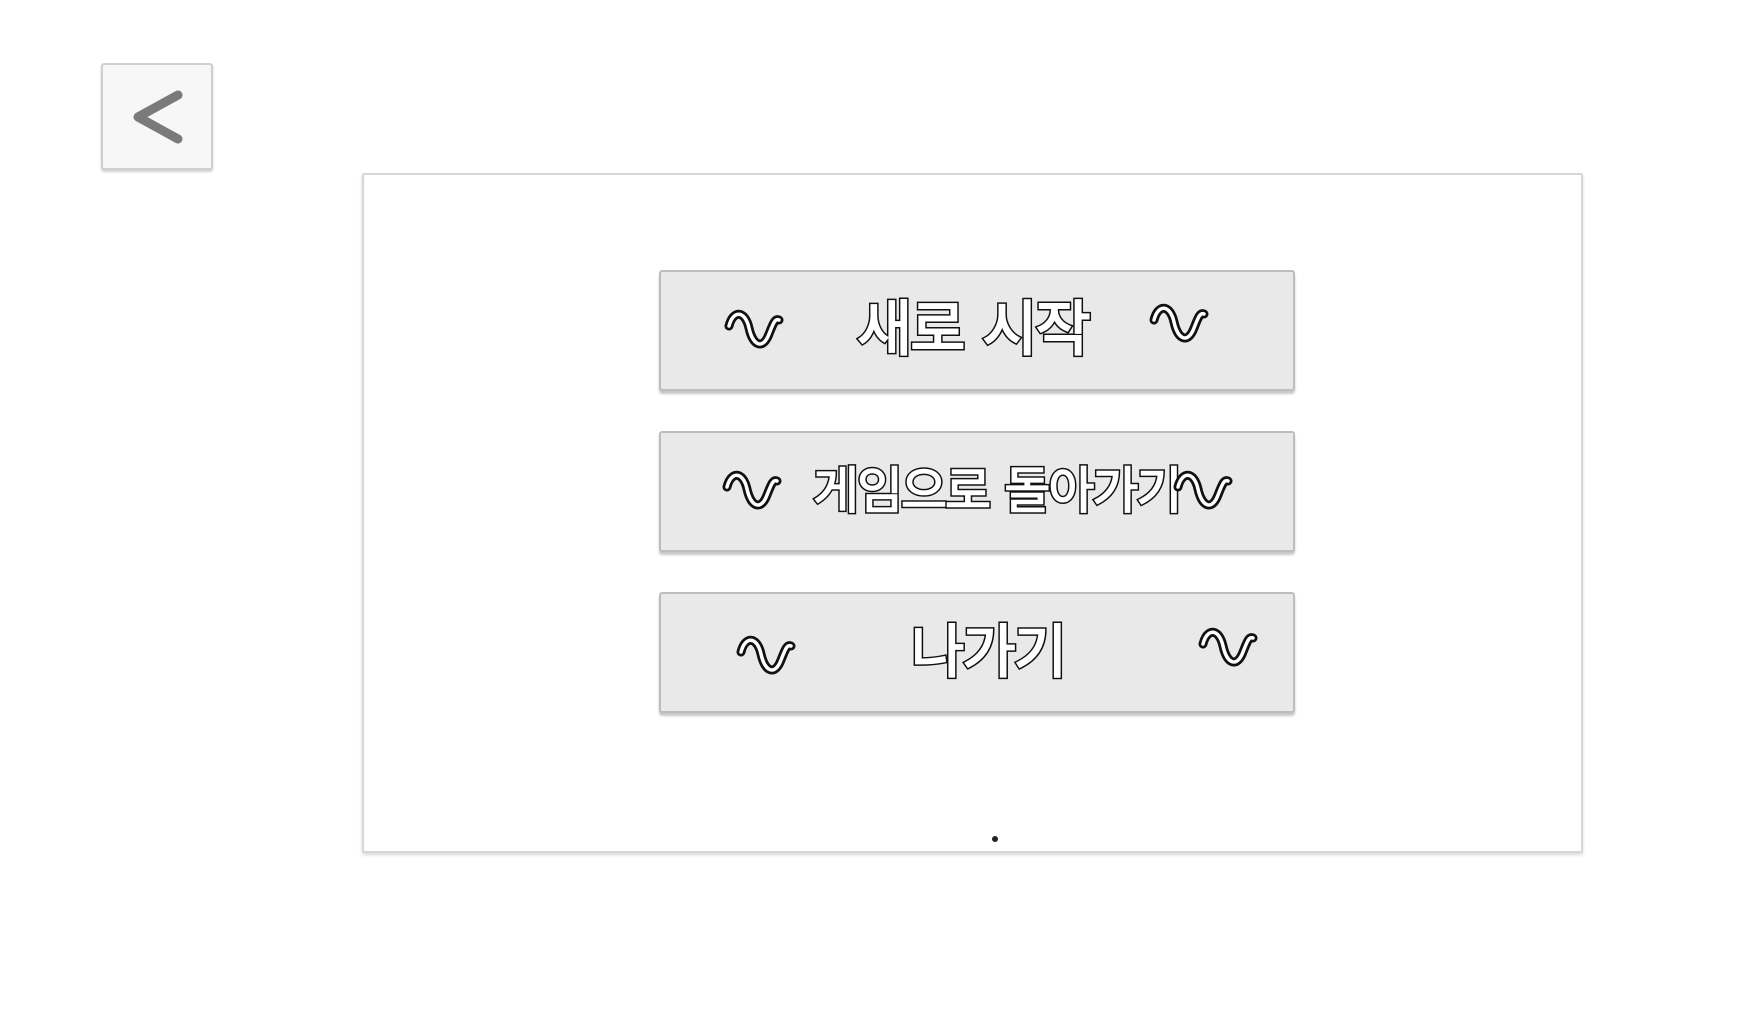 The height and width of the screenshot is (1018, 1762). I want to click on new-game-label: 새로 시작, so click(974, 330).